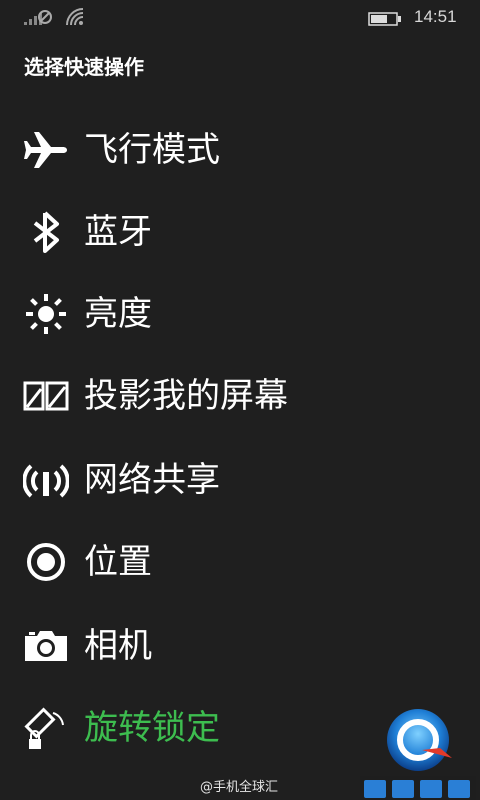 The width and height of the screenshot is (480, 800). Describe the element at coordinates (46, 480) in the screenshot. I see `internet-sharing-icon` at that location.